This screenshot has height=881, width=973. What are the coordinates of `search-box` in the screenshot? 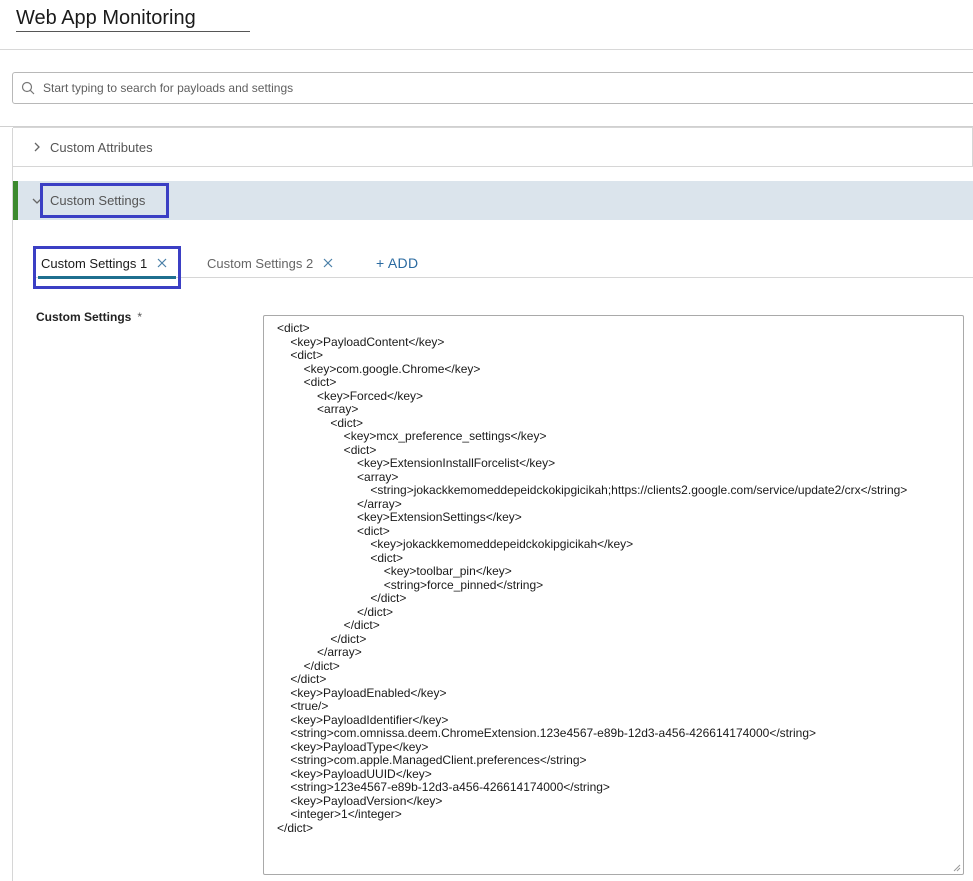 It's located at (492, 88).